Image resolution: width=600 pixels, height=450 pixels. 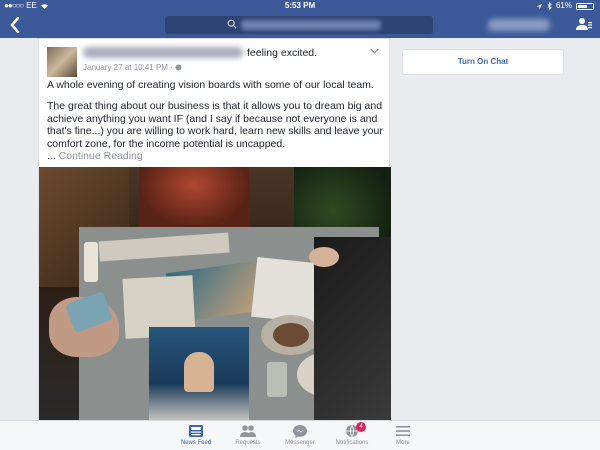 What do you see at coordinates (403, 443) in the screenshot?
I see `tab-label: More` at bounding box center [403, 443].